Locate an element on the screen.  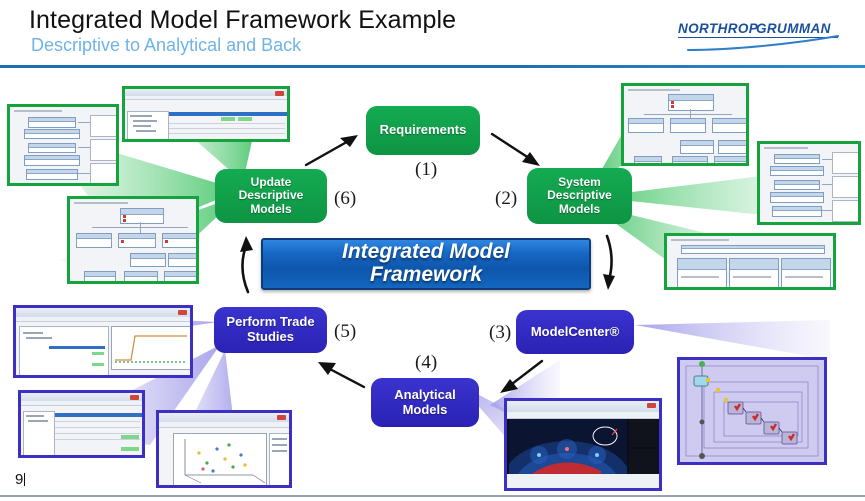
arrow-system-to-modelcenter is located at coordinates (610, 263).